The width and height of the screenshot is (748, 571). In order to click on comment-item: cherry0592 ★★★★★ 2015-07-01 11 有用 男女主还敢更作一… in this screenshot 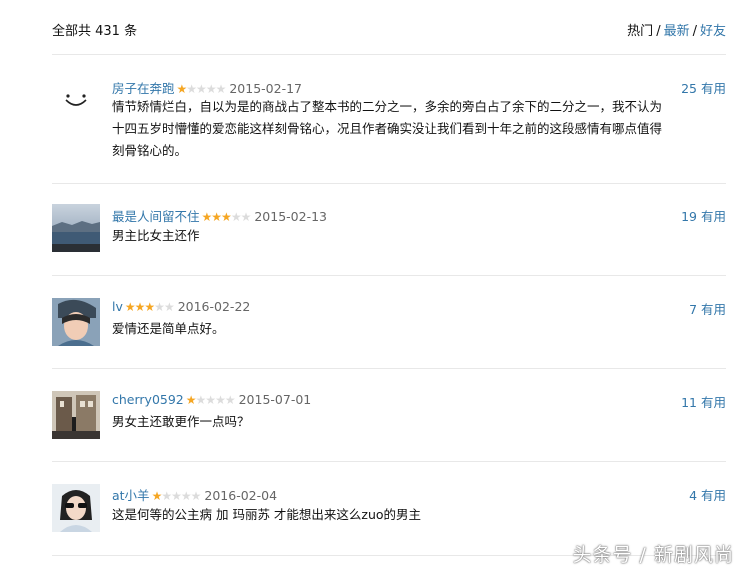, I will do `click(389, 415)`.